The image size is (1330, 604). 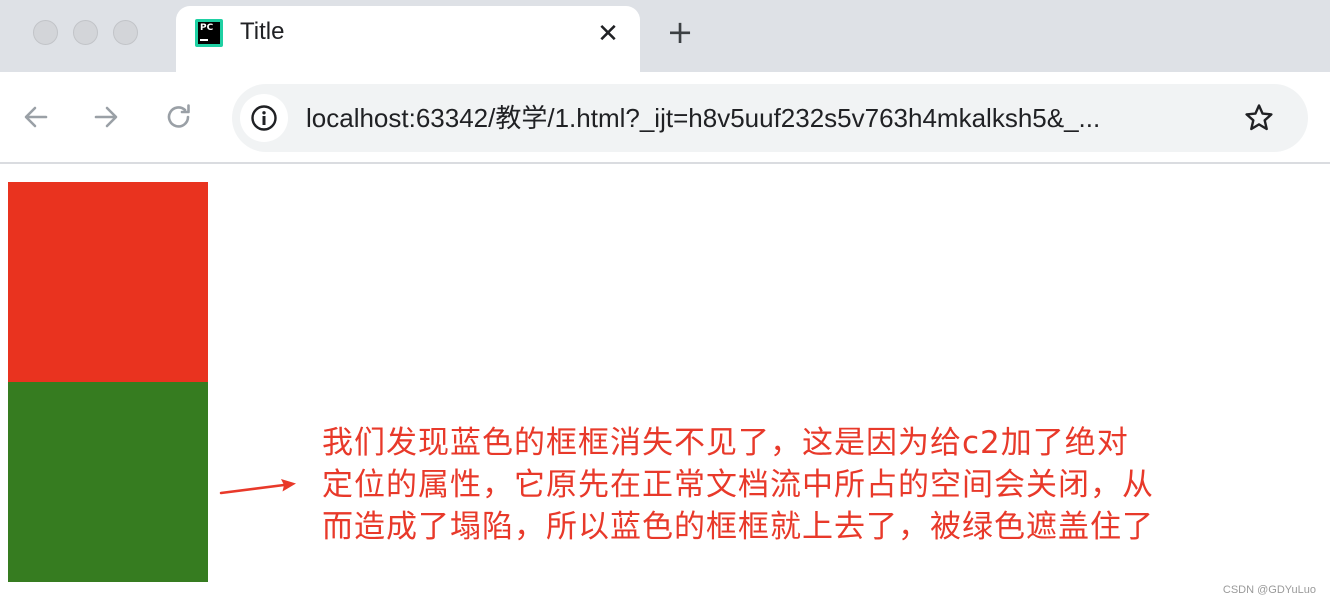 What do you see at coordinates (680, 32) in the screenshot?
I see `new-tab-button: +` at bounding box center [680, 32].